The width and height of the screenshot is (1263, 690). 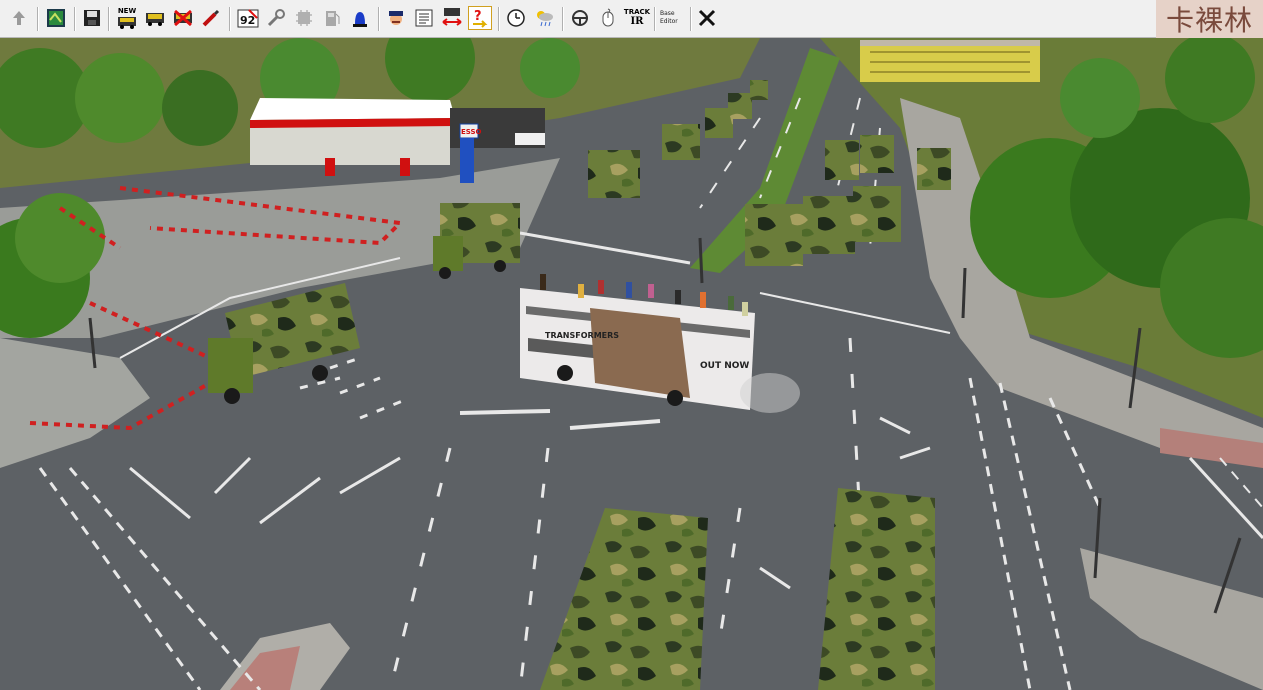 What do you see at coordinates (424, 18) in the screenshot?
I see `list-icon` at bounding box center [424, 18].